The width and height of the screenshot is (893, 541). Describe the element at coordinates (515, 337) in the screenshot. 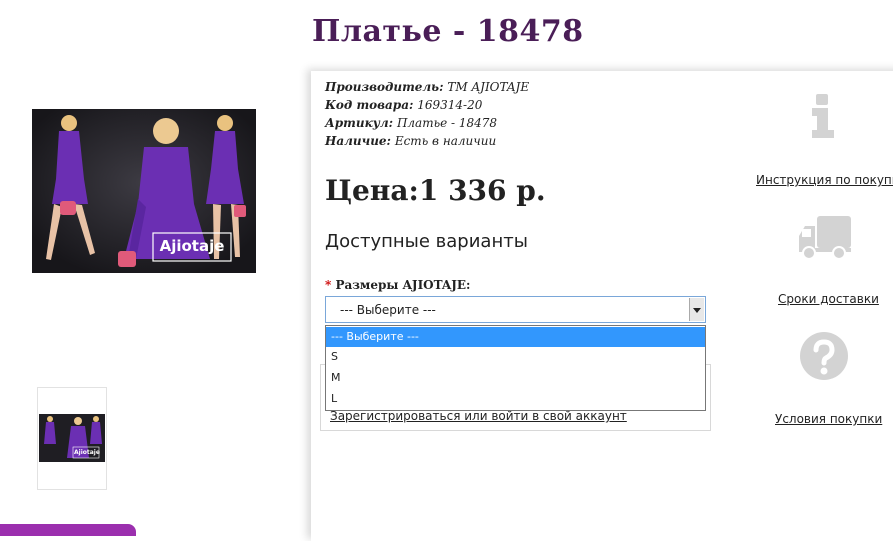

I see `size-option-default: --- Выберите ---` at that location.